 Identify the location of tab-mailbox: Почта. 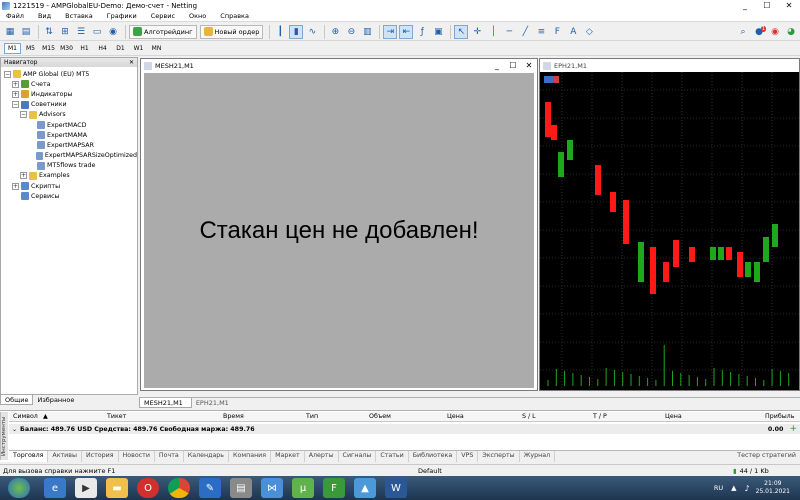
(169, 456).